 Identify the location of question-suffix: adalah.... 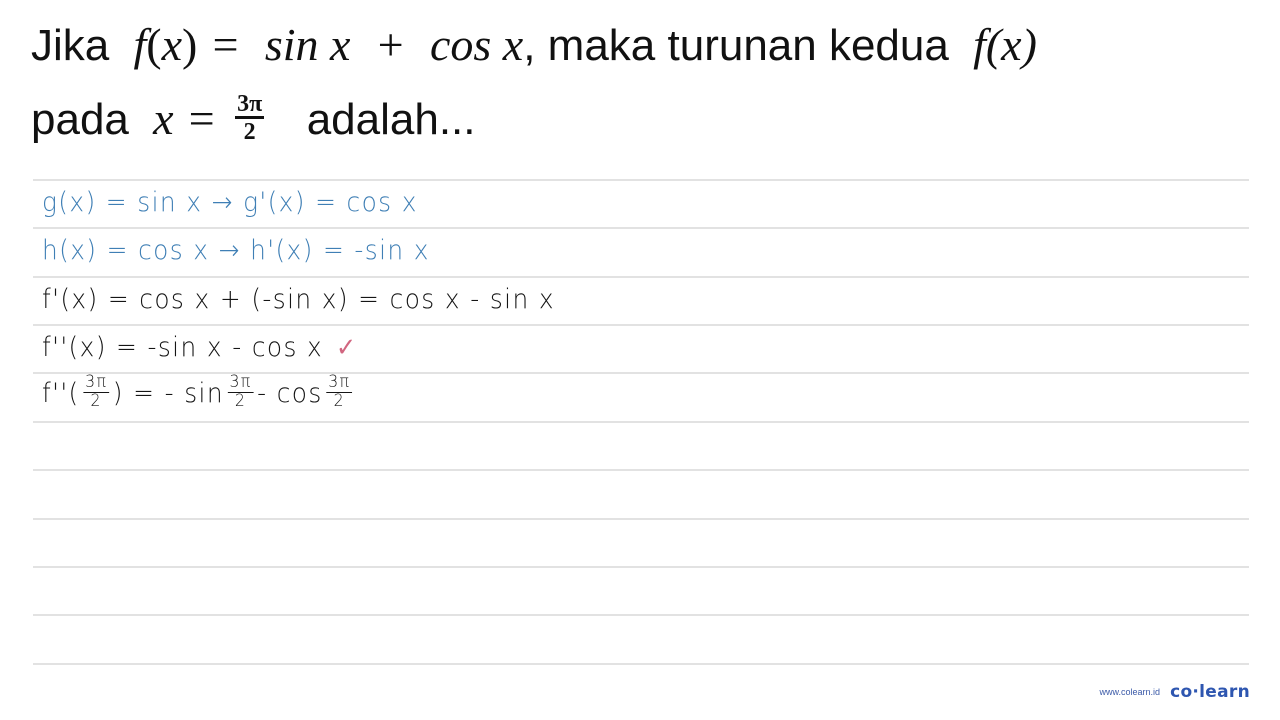
(391, 119).